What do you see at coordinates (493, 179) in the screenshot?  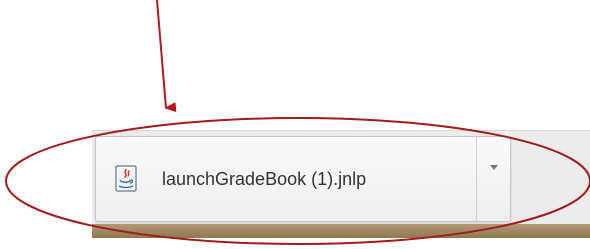 I see `download-options-button` at bounding box center [493, 179].